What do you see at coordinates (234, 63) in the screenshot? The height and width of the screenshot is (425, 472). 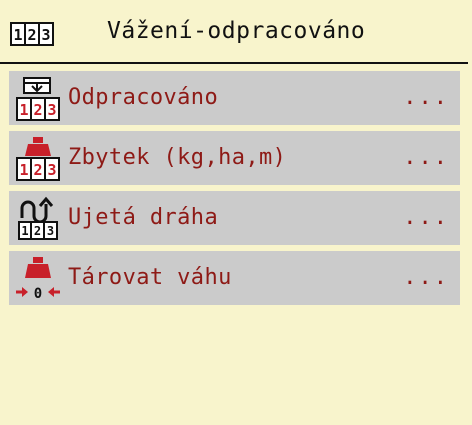 I see `header-divider` at bounding box center [234, 63].